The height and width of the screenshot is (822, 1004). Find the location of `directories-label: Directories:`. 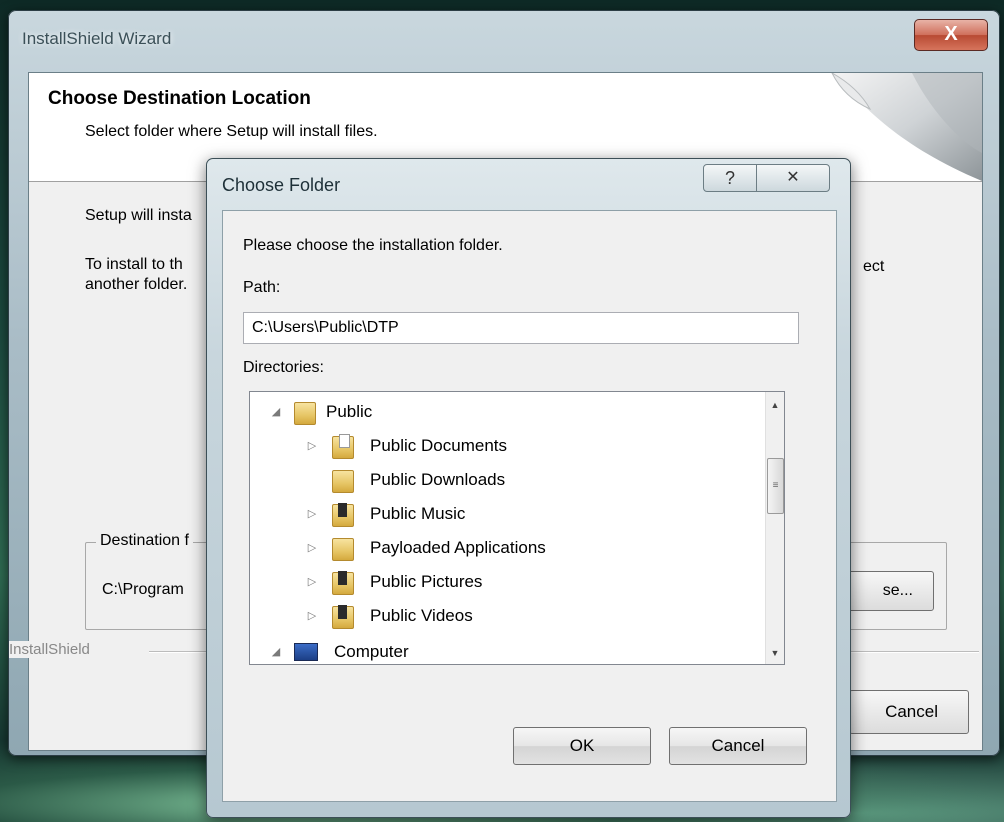

directories-label: Directories: is located at coordinates (283, 367).